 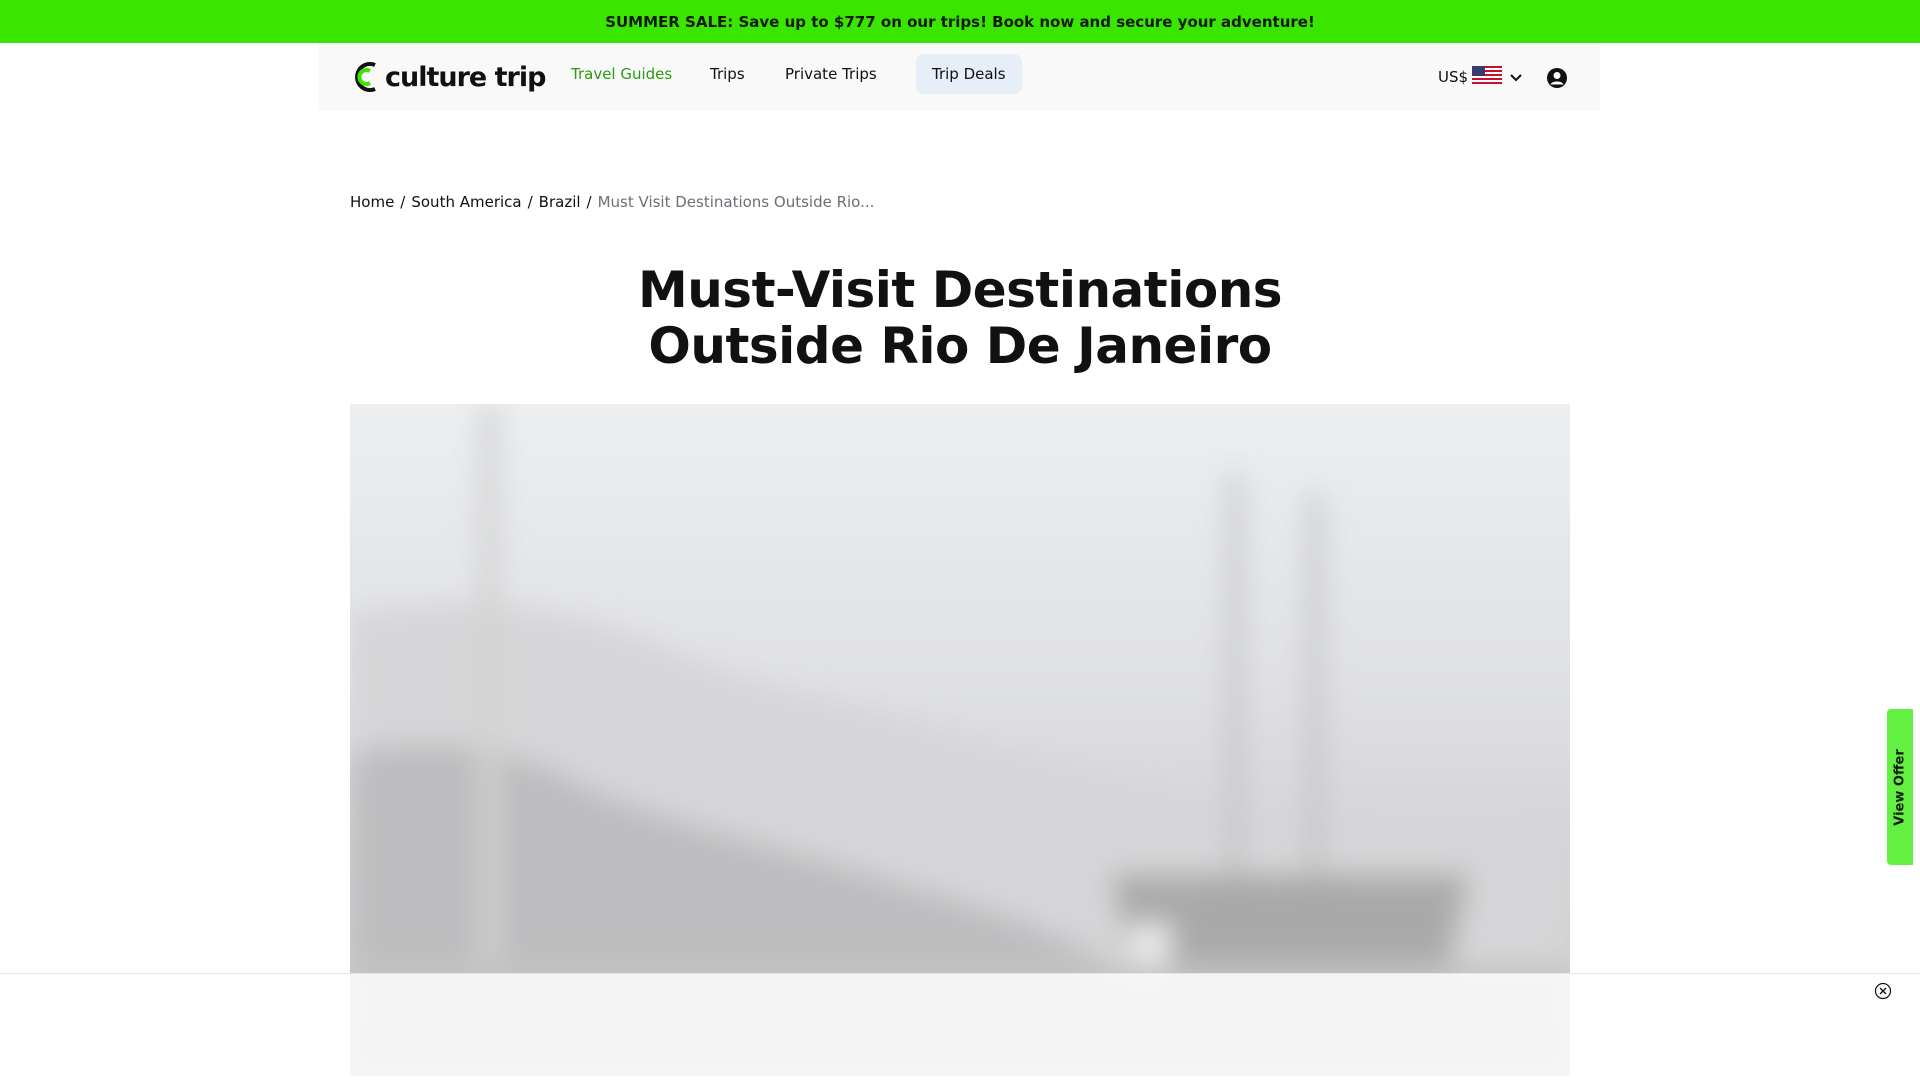 I want to click on breadcrumb-south-america: South America, so click(x=466, y=202).